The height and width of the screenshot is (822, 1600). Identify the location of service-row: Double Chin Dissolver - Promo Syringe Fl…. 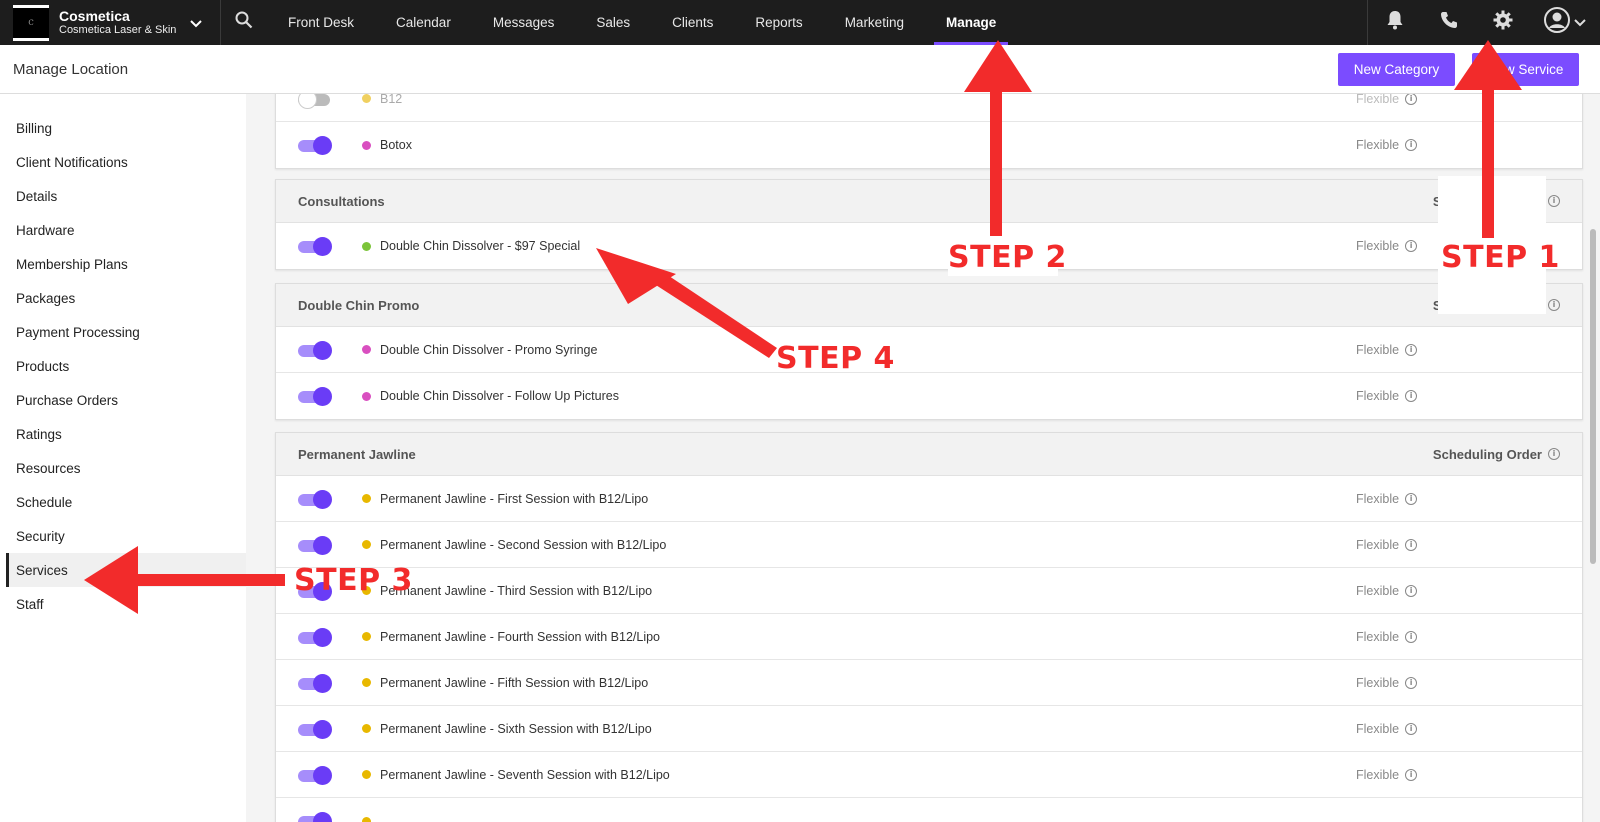
(929, 350).